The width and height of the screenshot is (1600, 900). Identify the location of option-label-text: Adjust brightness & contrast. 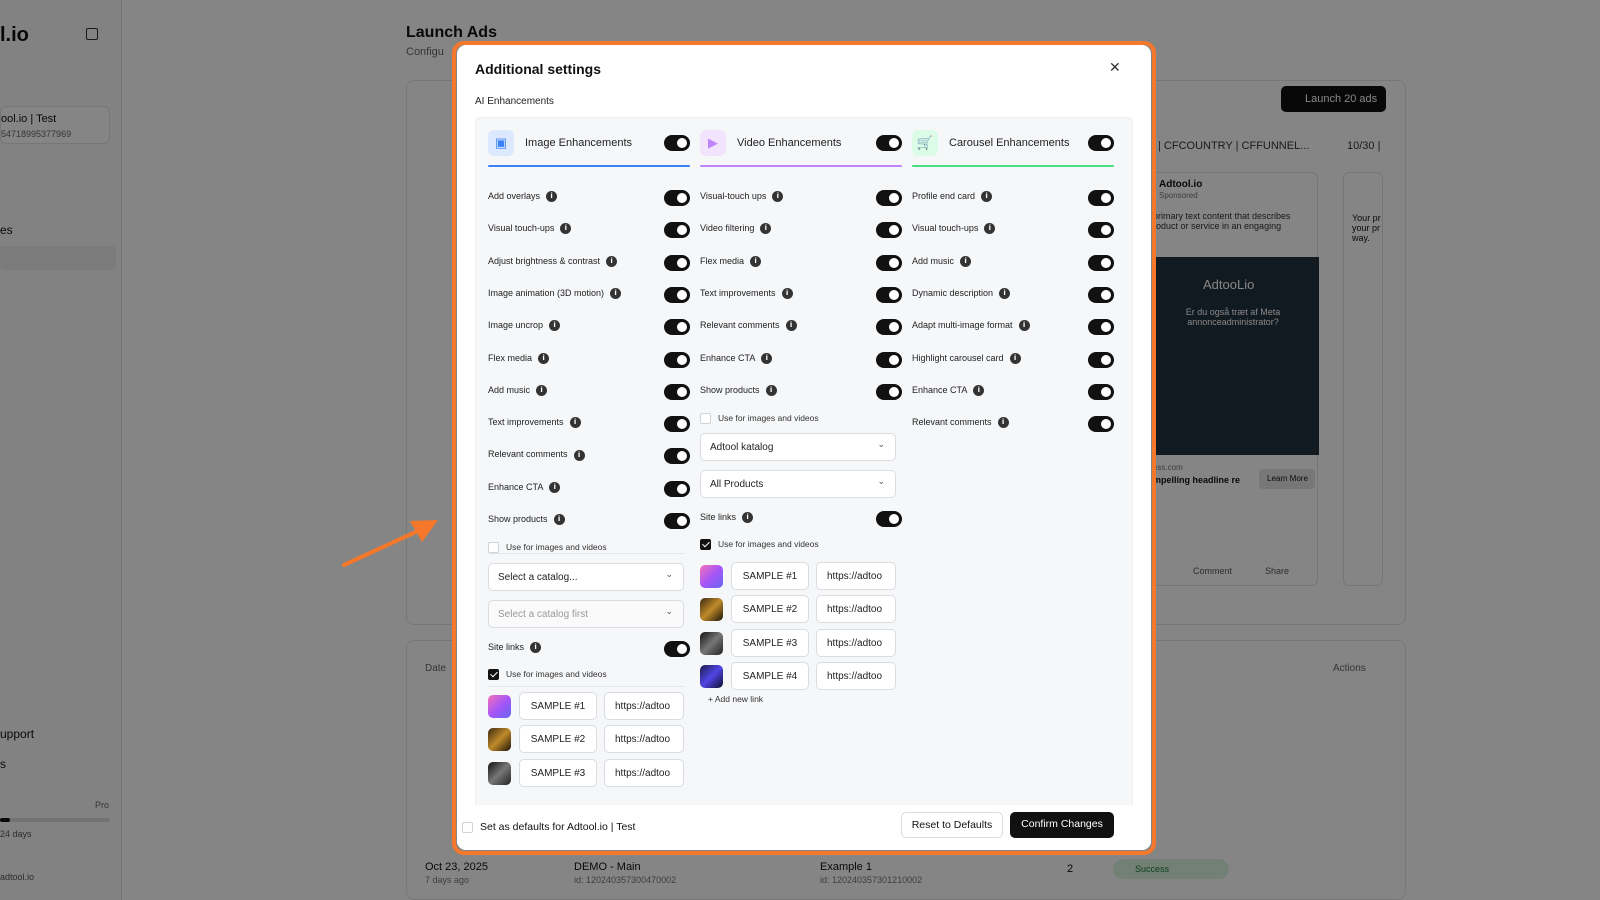
(544, 260).